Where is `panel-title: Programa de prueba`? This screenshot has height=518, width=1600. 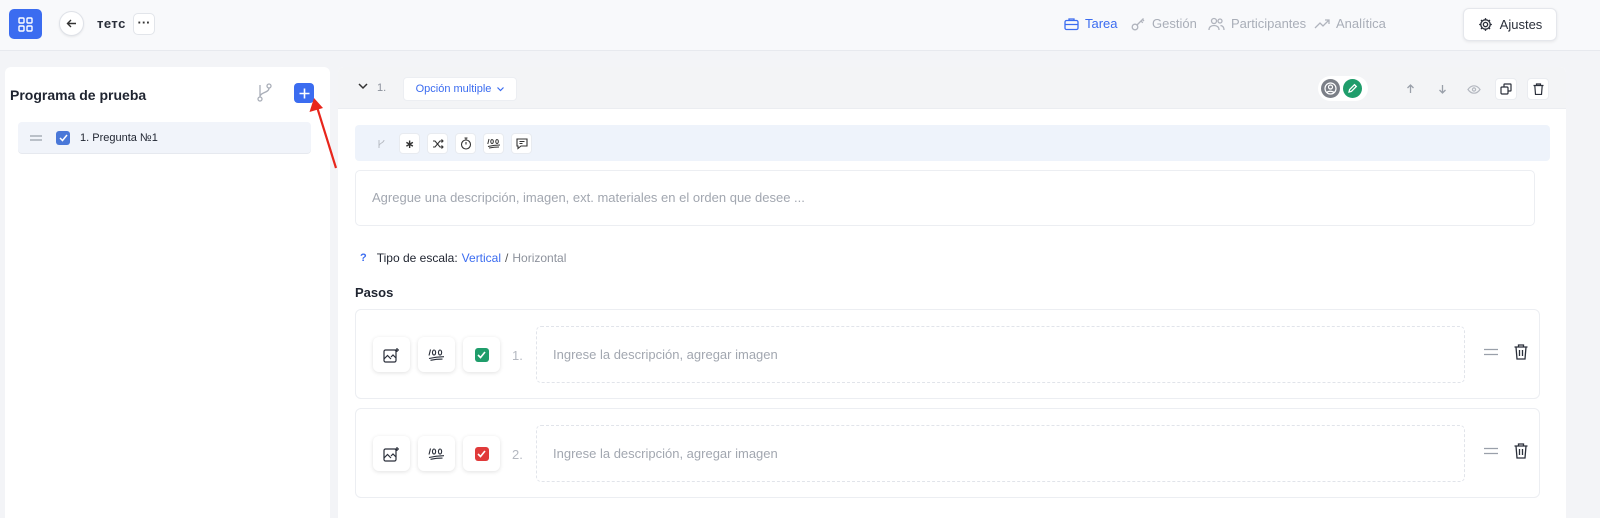
panel-title: Programa de prueba is located at coordinates (78, 95).